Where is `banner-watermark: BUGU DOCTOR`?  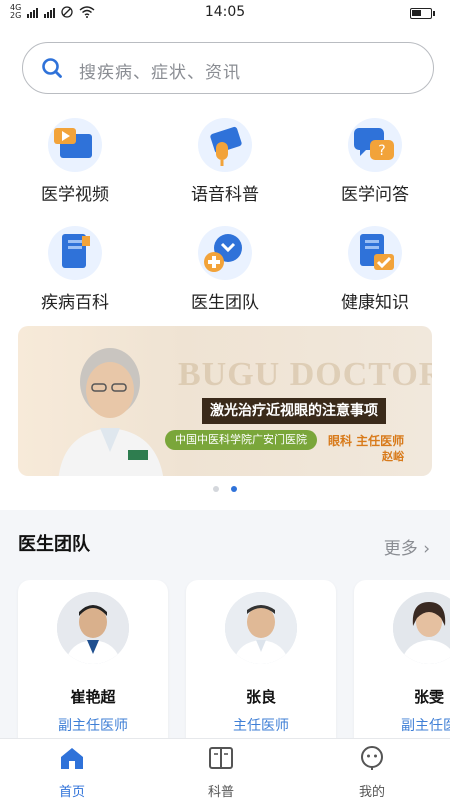
banner-watermark: BUGU DOCTOR is located at coordinates (305, 374).